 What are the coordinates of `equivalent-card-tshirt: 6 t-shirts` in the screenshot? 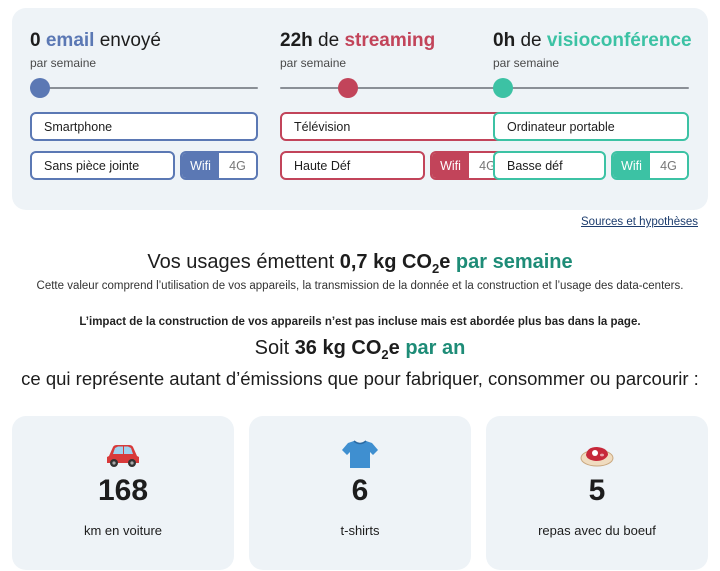 It's located at (360, 493).